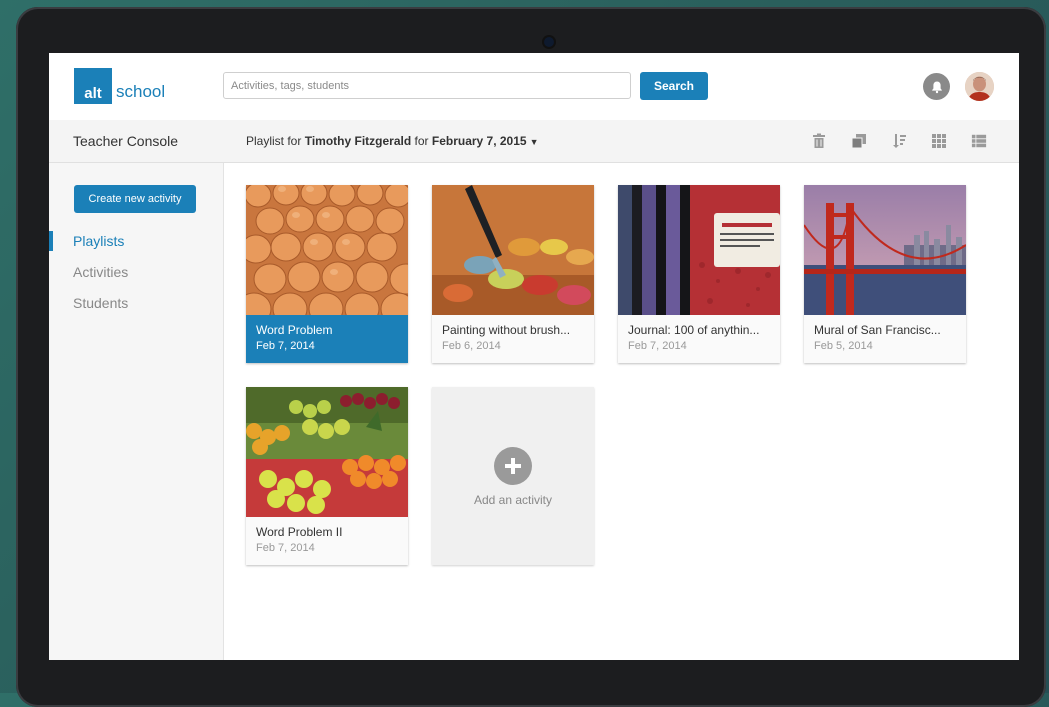 Image resolution: width=1049 pixels, height=707 pixels. I want to click on search-input, so click(427, 85).